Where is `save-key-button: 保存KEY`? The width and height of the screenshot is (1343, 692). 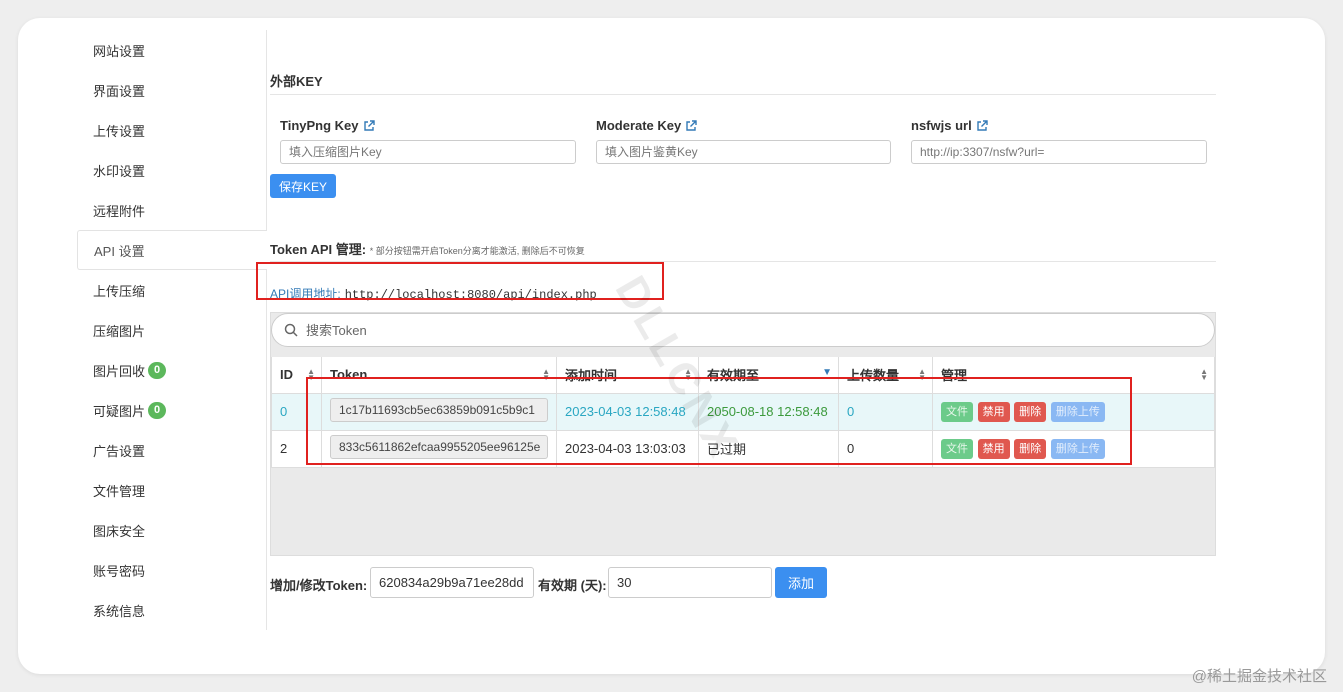 save-key-button: 保存KEY is located at coordinates (303, 186).